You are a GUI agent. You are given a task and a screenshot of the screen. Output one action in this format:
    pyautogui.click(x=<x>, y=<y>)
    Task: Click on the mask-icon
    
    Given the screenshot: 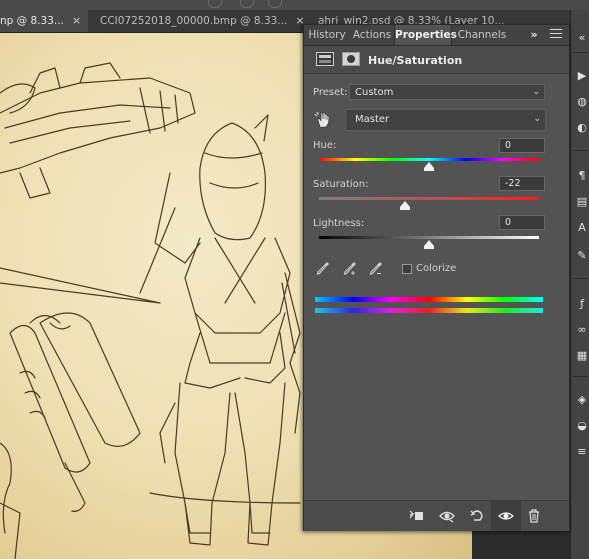 What is the action you would take?
    pyautogui.click(x=351, y=59)
    